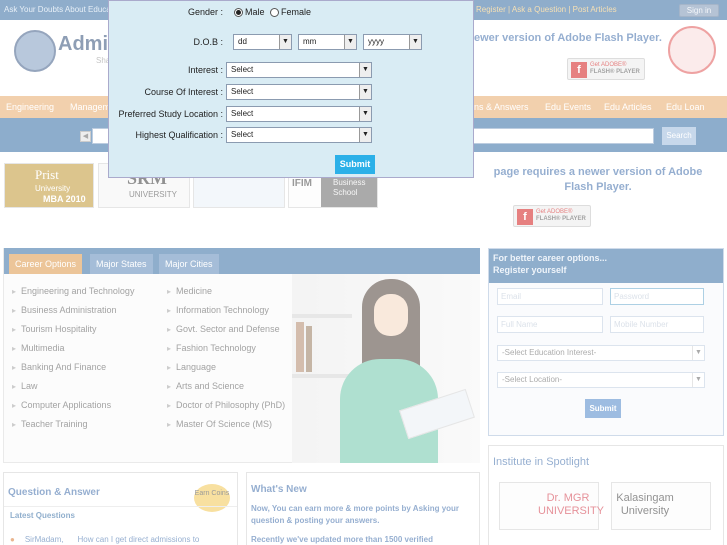 The width and height of the screenshot is (727, 545). I want to click on gender-label: Gender :, so click(205, 12).